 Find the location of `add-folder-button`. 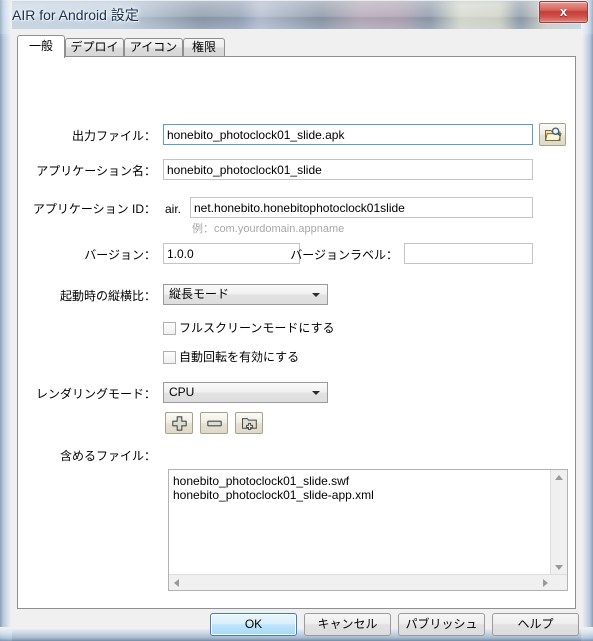

add-folder-button is located at coordinates (249, 423).